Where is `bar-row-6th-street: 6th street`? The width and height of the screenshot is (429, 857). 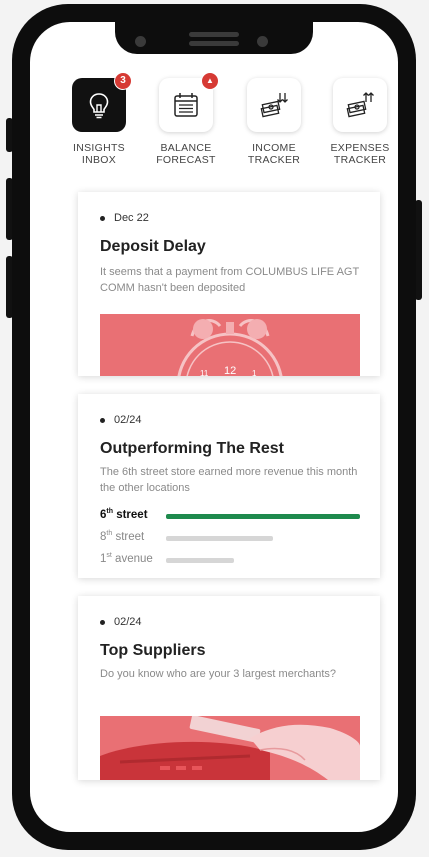 bar-row-6th-street: 6th street is located at coordinates (231, 517).